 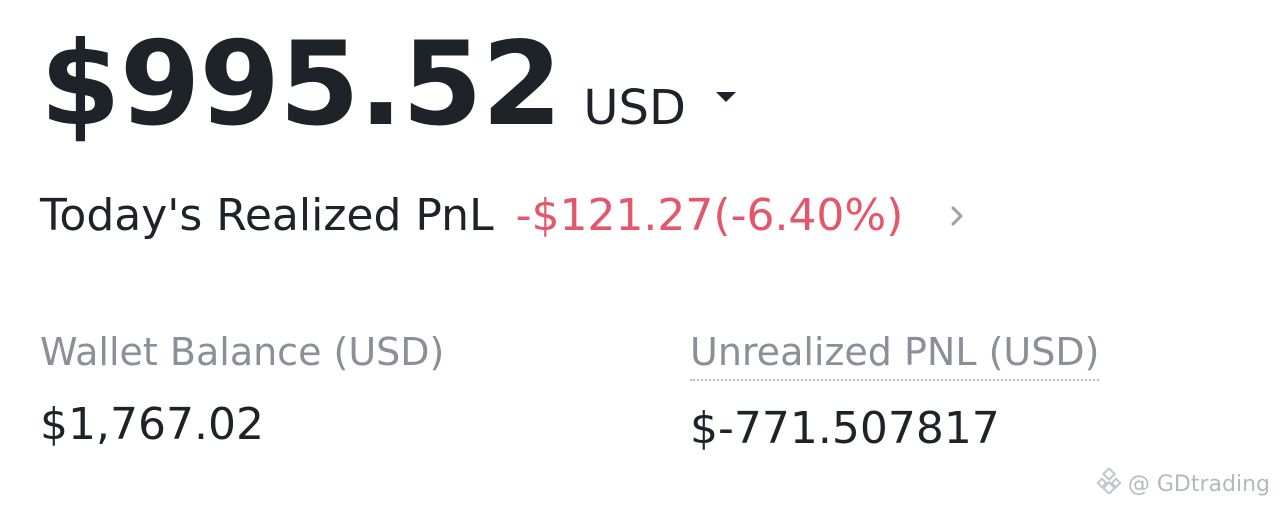 I want to click on realized-pnl-value: -$121.27(-6.40%), so click(x=709, y=215).